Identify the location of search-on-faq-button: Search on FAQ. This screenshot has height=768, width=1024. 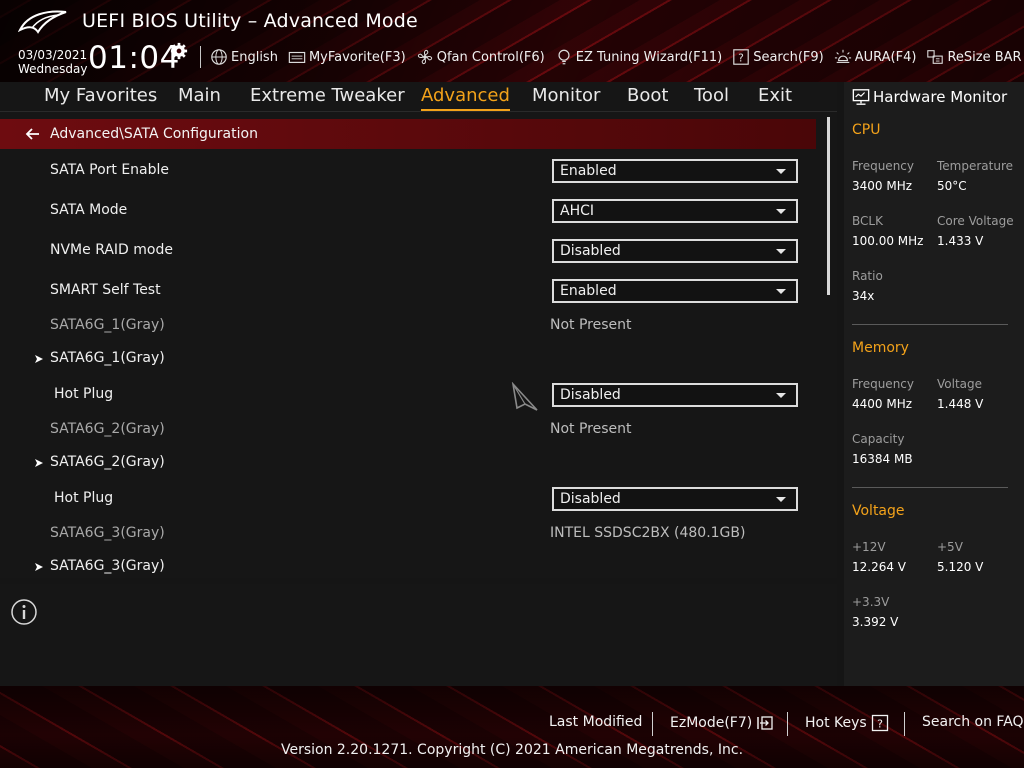
(973, 722).